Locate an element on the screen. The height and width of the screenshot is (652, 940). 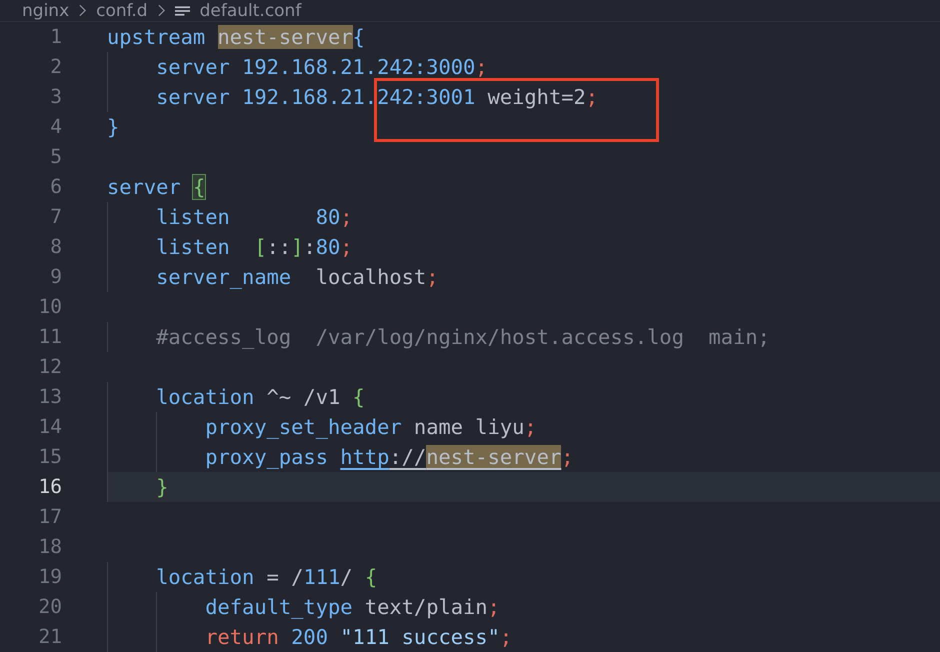
file-lines-icon is located at coordinates (182, 11).